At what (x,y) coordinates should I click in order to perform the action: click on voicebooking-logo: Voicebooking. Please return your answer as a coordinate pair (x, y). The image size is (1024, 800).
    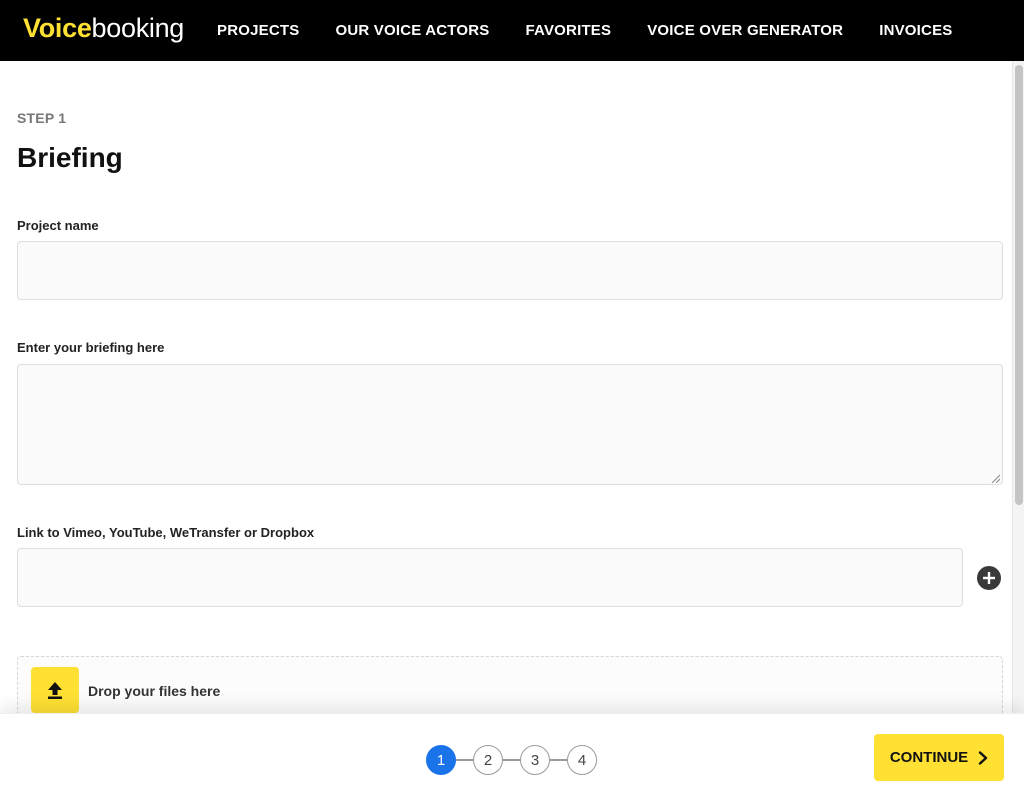
    Looking at the image, I should click on (103, 28).